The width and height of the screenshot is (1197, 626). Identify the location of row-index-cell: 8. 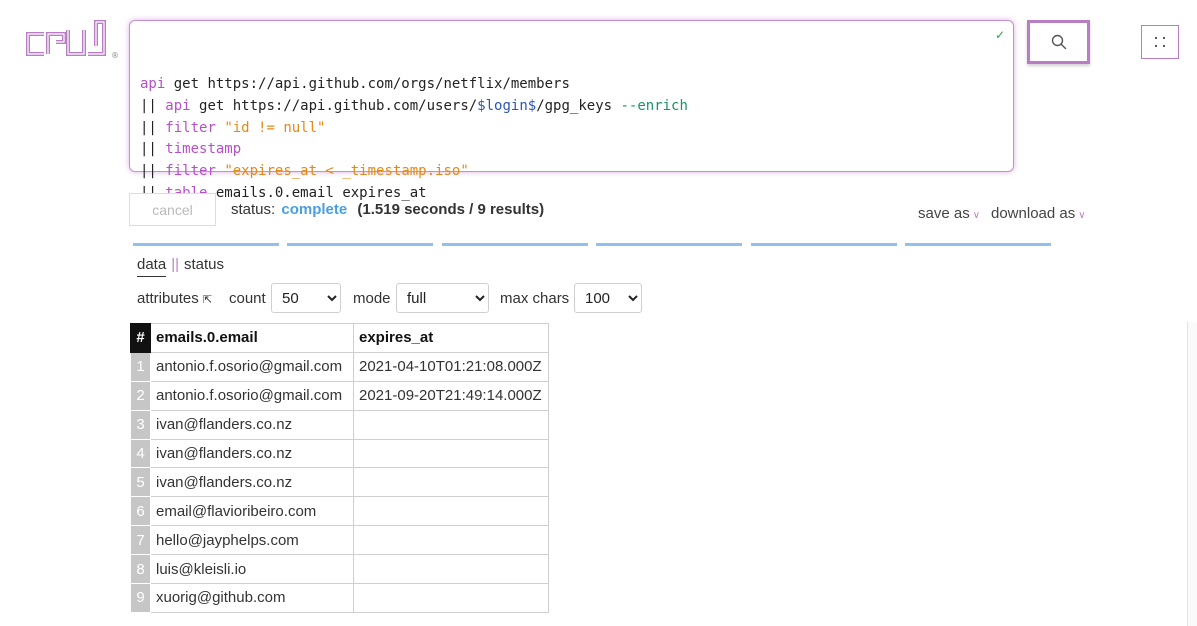
(140, 569).